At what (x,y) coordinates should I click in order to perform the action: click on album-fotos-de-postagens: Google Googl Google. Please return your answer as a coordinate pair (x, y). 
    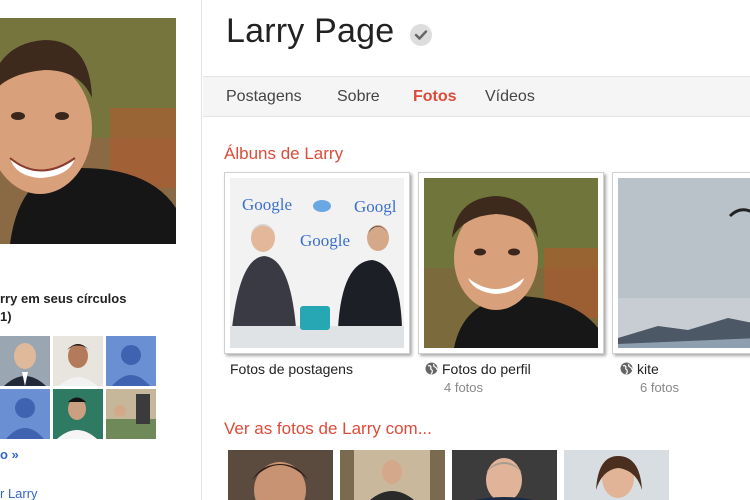
    Looking at the image, I should click on (317, 263).